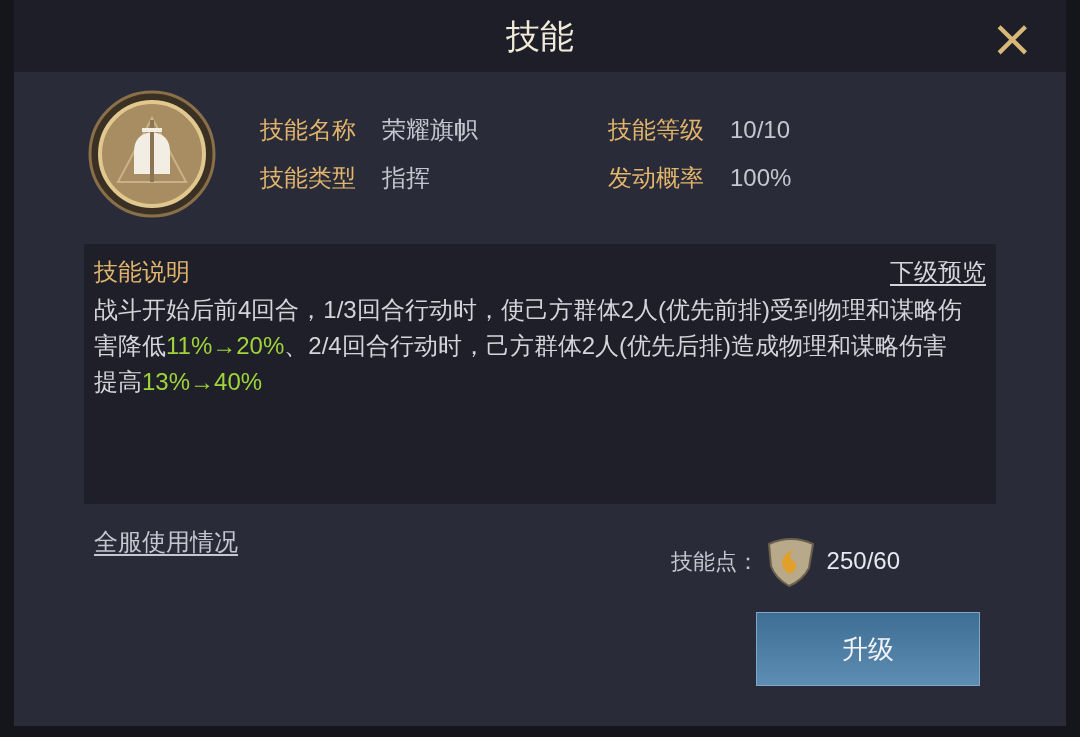 The image size is (1080, 737). I want to click on info-label: 技能等级, so click(656, 130).